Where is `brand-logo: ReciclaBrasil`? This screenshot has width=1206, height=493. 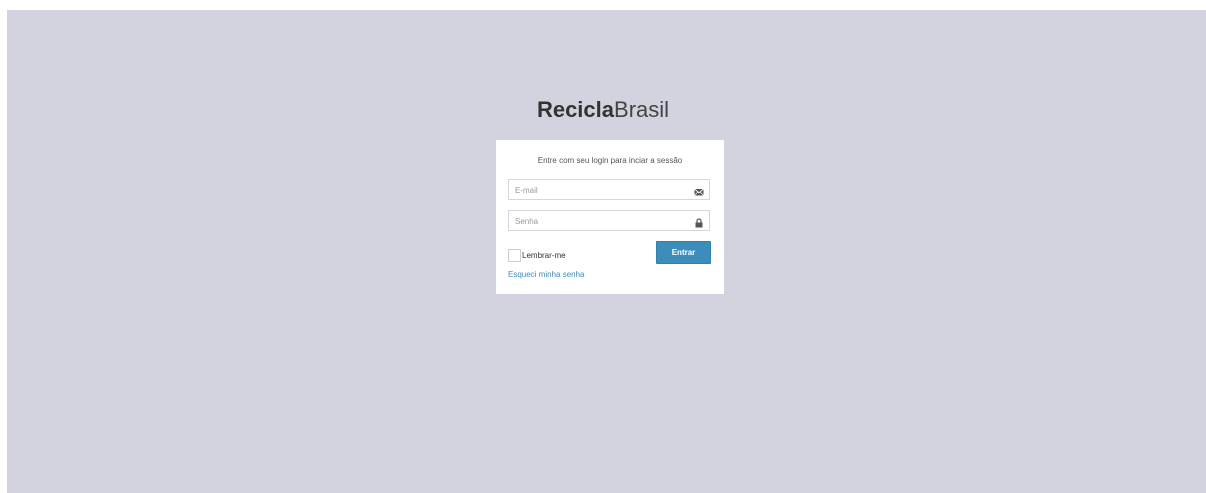 brand-logo: ReciclaBrasil is located at coordinates (603, 110).